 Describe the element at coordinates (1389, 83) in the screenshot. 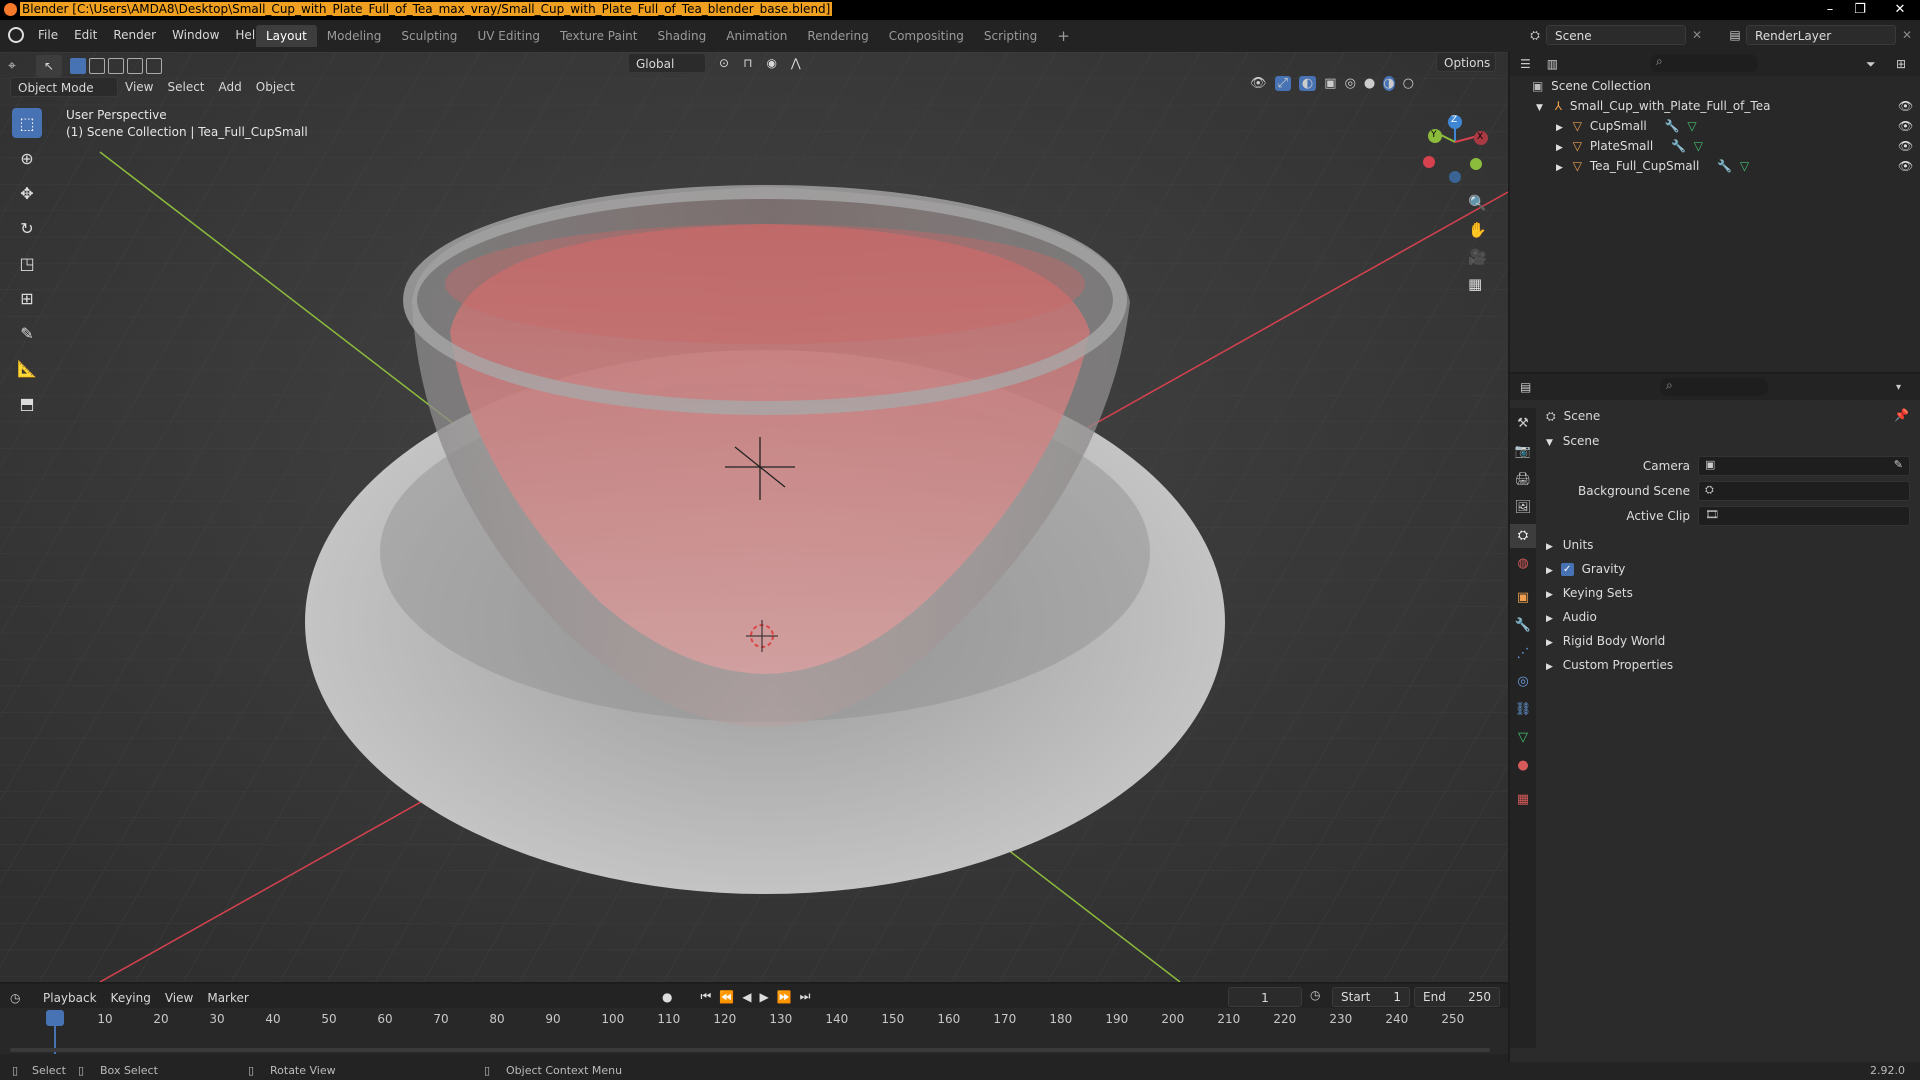

I see `material-shading-icon: ◑` at that location.